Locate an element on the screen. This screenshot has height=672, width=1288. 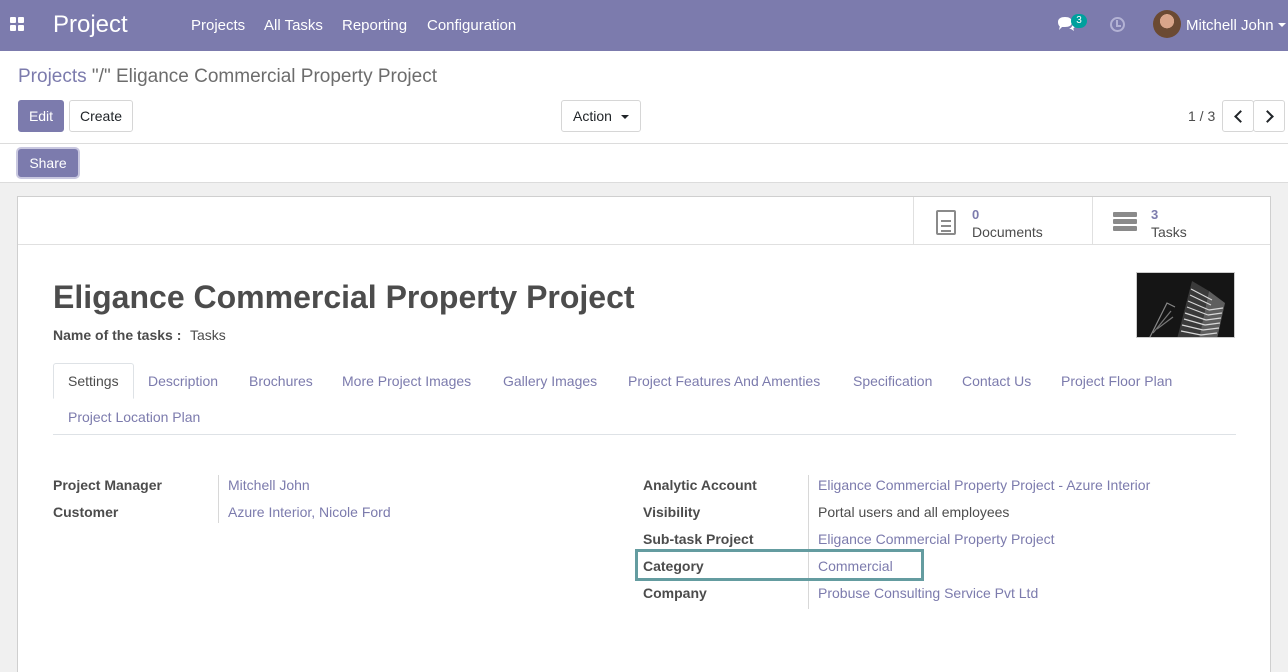
next-record-button is located at coordinates (1269, 116).